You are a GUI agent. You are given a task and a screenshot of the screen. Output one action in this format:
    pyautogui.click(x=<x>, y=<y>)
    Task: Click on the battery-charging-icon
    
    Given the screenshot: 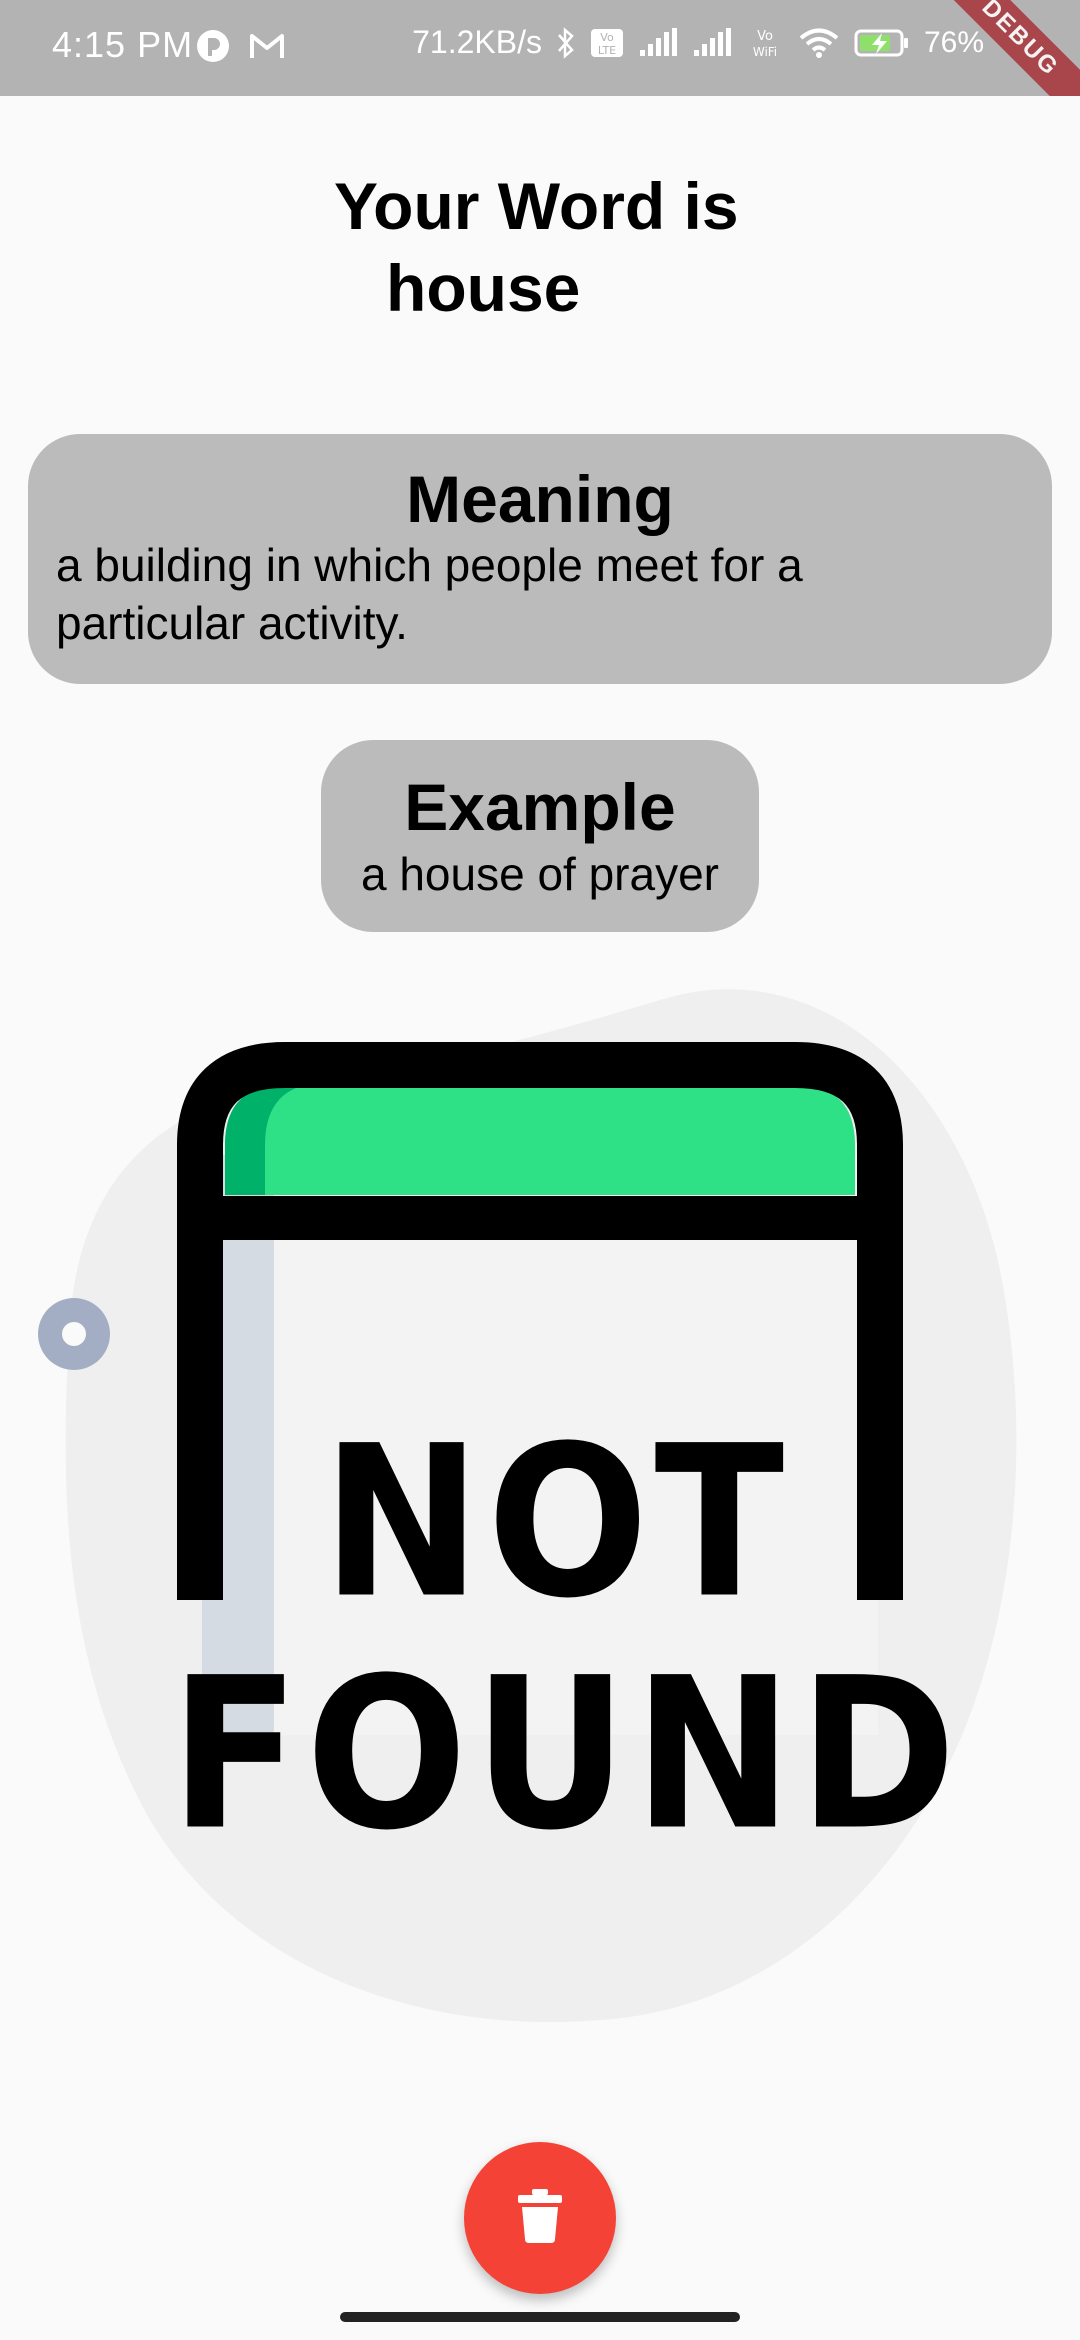 What is the action you would take?
    pyautogui.click(x=882, y=43)
    